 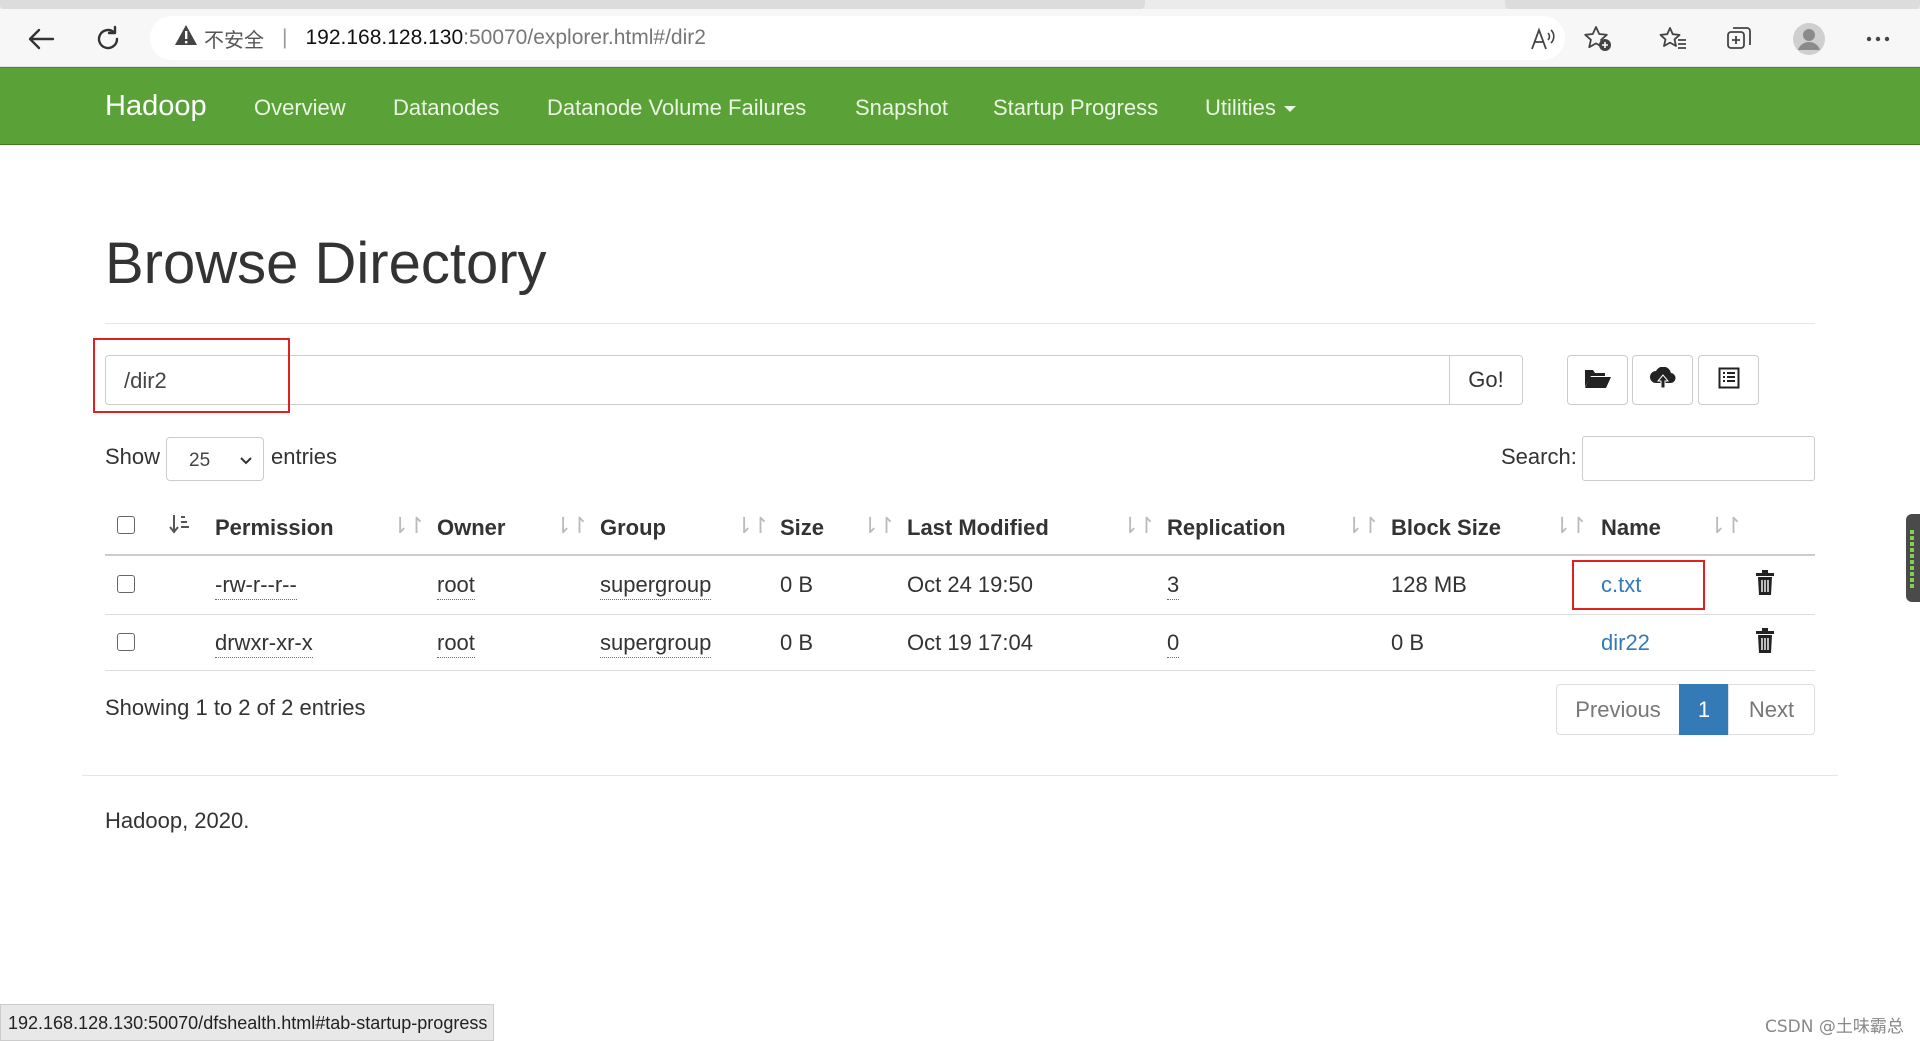 What do you see at coordinates (633, 528) in the screenshot?
I see `column-header-group: Group` at bounding box center [633, 528].